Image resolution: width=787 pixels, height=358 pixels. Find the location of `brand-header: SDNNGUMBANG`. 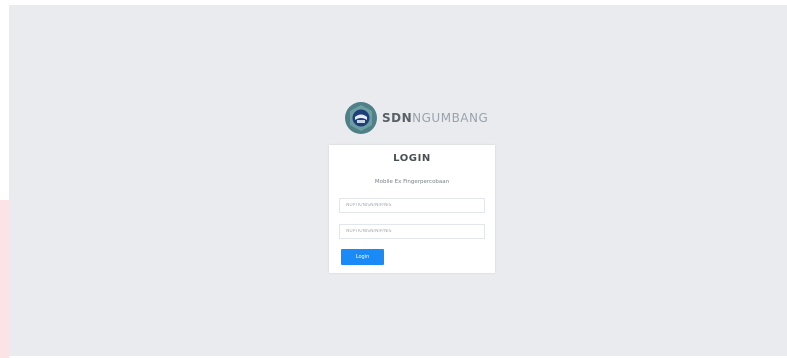

brand-header: SDNNGUMBANG is located at coordinates (416, 118).